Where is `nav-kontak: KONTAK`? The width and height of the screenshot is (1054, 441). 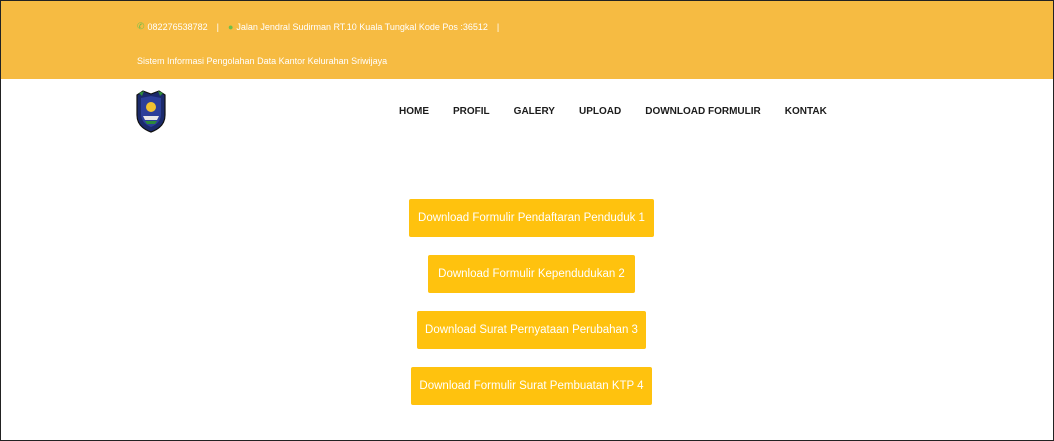
nav-kontak: KONTAK is located at coordinates (806, 111).